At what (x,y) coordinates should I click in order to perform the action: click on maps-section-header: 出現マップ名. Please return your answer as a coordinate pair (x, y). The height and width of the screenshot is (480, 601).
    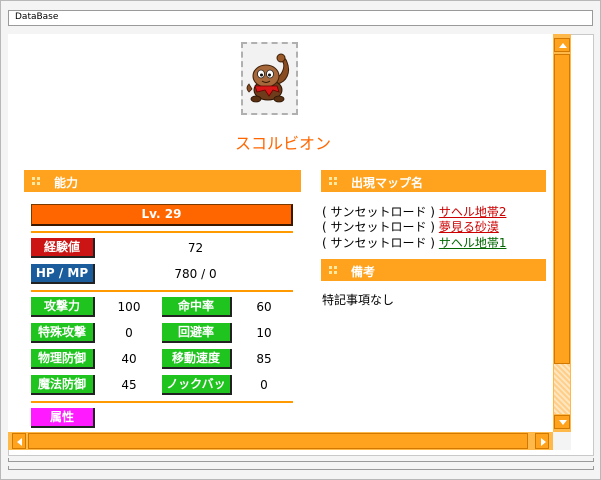
    Looking at the image, I should click on (433, 181).